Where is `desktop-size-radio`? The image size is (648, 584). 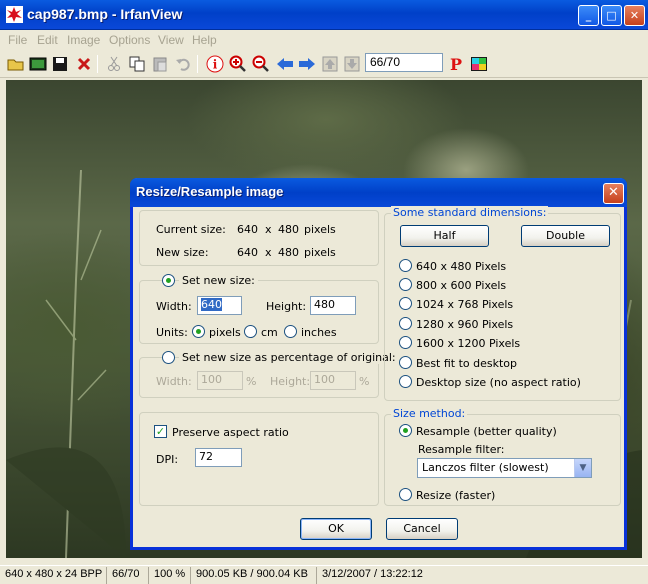 desktop-size-radio is located at coordinates (405, 381).